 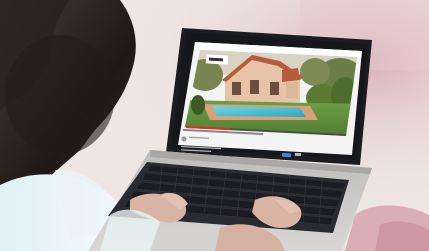 I want to click on share-button, so click(x=298, y=154).